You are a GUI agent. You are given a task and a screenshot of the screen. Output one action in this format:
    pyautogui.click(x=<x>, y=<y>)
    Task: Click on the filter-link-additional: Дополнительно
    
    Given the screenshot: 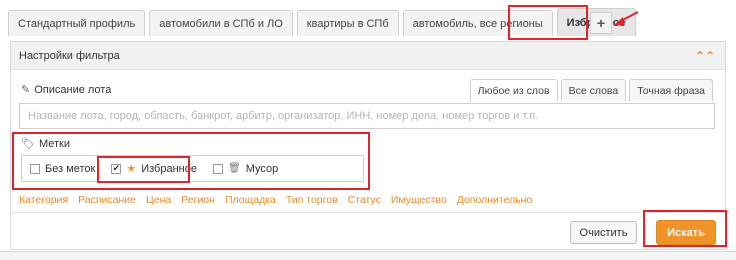 What is the action you would take?
    pyautogui.click(x=495, y=200)
    